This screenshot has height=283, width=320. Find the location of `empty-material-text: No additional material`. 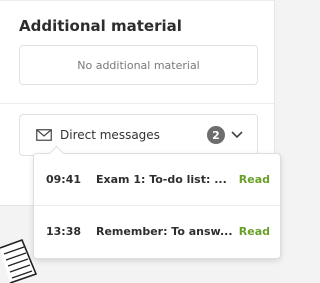

empty-material-text: No additional material is located at coordinates (138, 65).